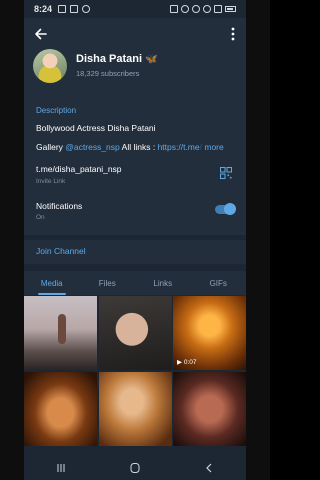  I want to click on mail-icon, so click(74, 9).